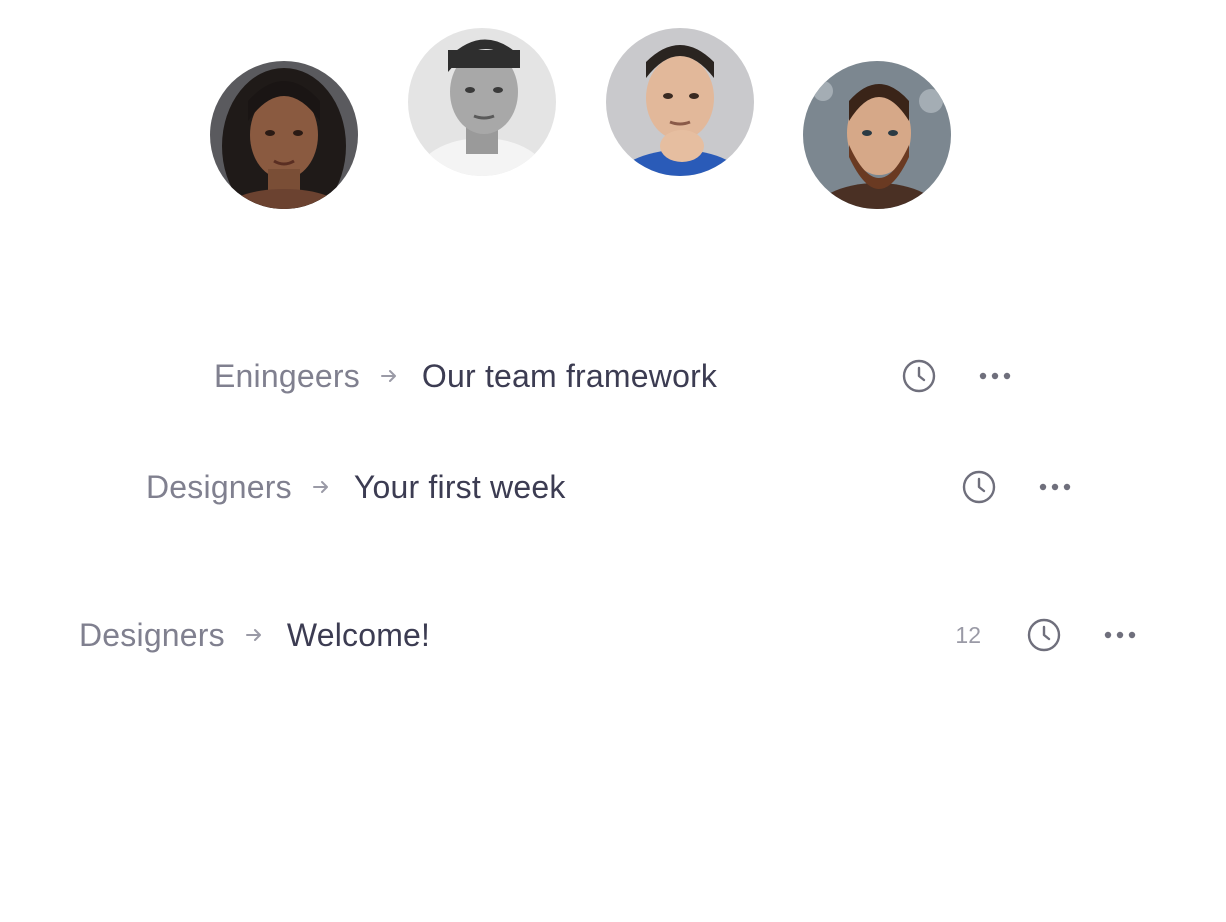 The image size is (1226, 922). Describe the element at coordinates (358, 635) in the screenshot. I see `breadcrumb-title: Welcome!` at that location.